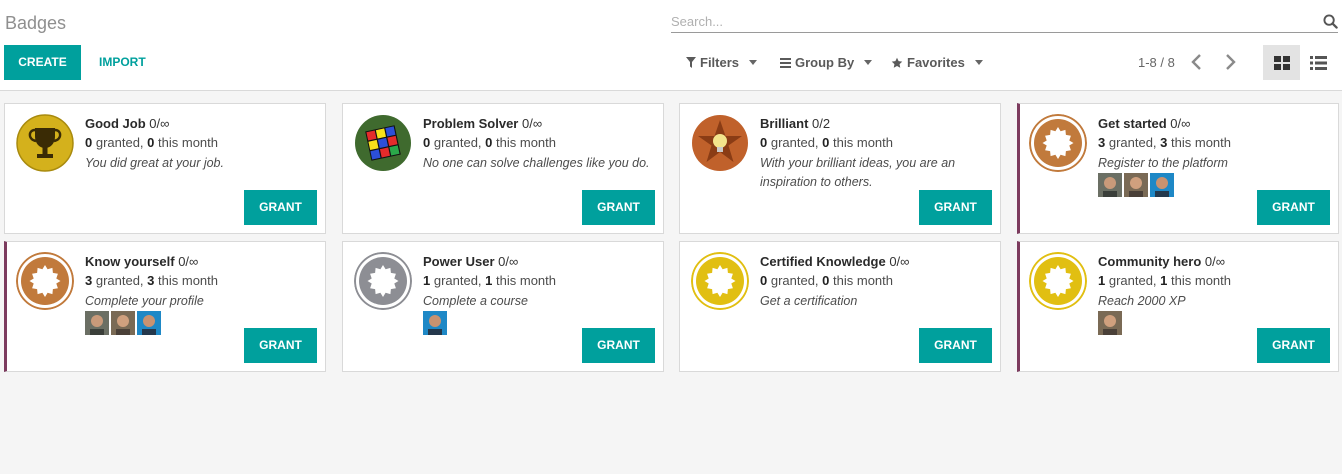  What do you see at coordinates (809, 301) in the screenshot?
I see `badge-description: Get a certification` at bounding box center [809, 301].